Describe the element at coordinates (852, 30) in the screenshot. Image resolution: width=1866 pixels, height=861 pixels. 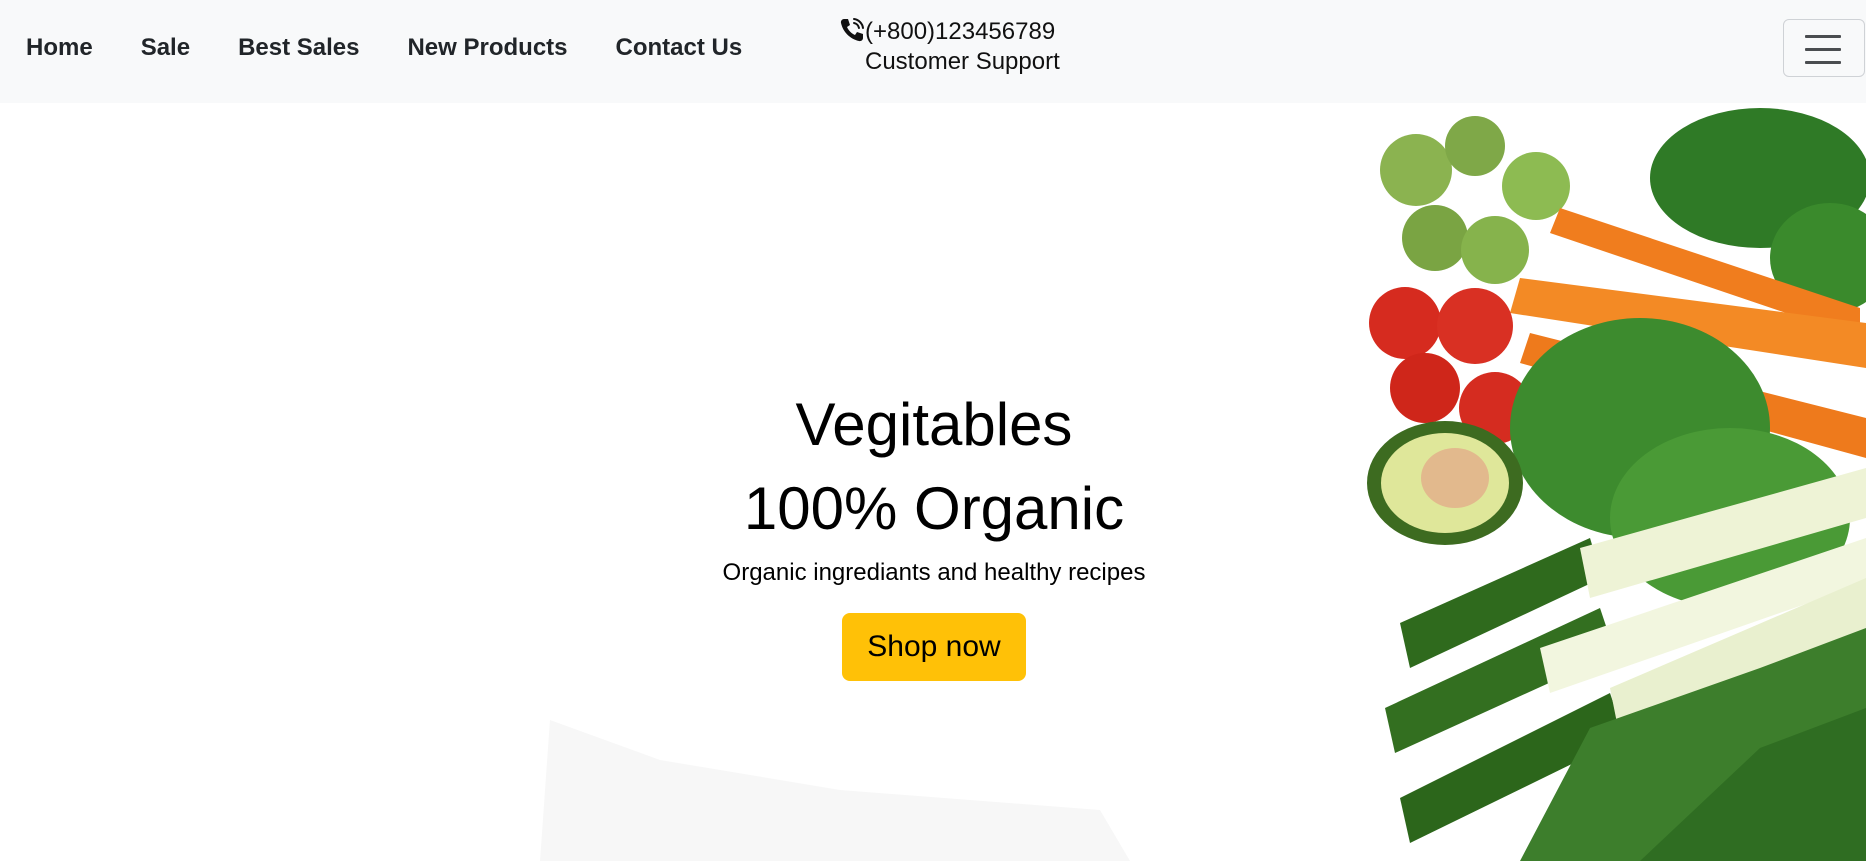
I see `phone-call-icon` at that location.